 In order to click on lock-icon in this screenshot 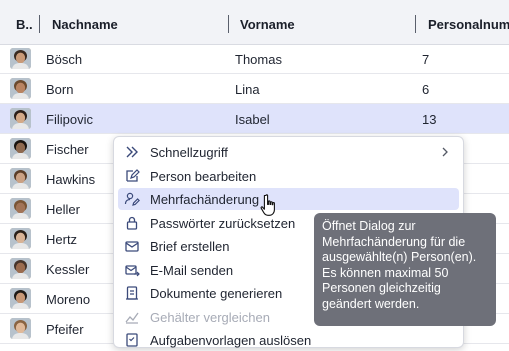, I will do `click(132, 223)`.